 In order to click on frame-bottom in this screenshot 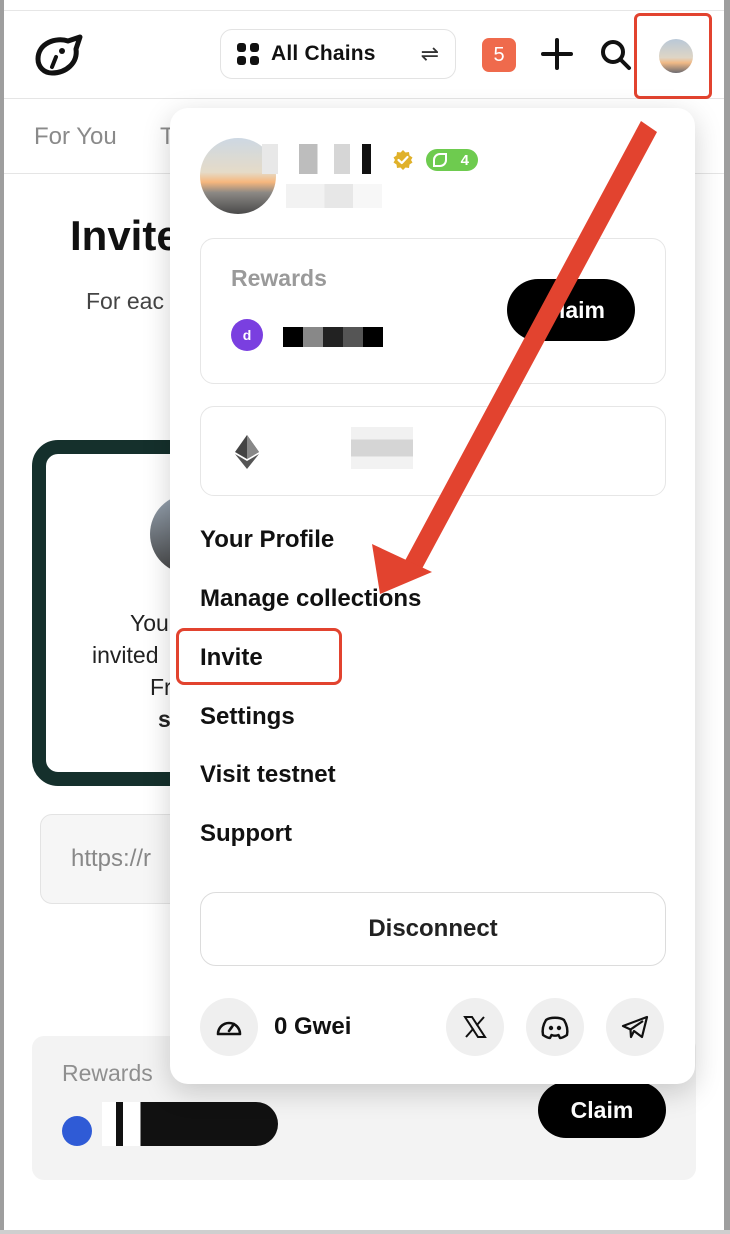, I will do `click(365, 1232)`.